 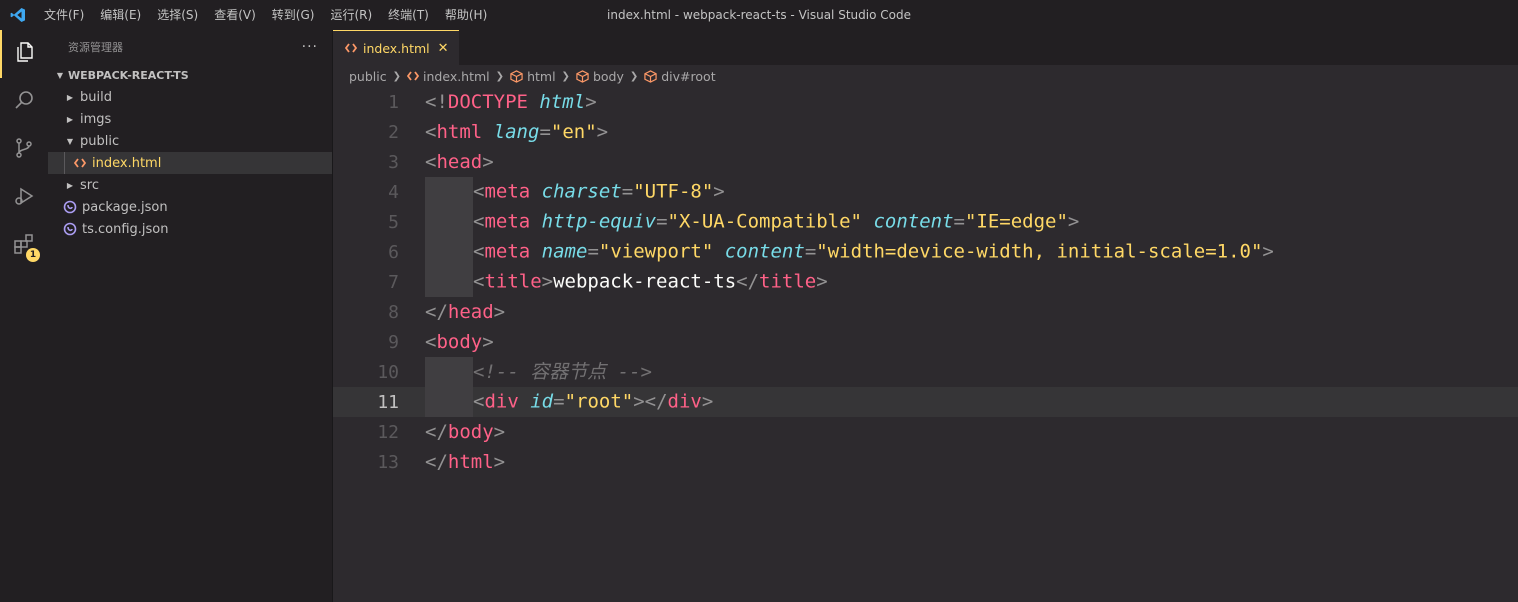 I want to click on tree-item-label: imgs, so click(x=96, y=119).